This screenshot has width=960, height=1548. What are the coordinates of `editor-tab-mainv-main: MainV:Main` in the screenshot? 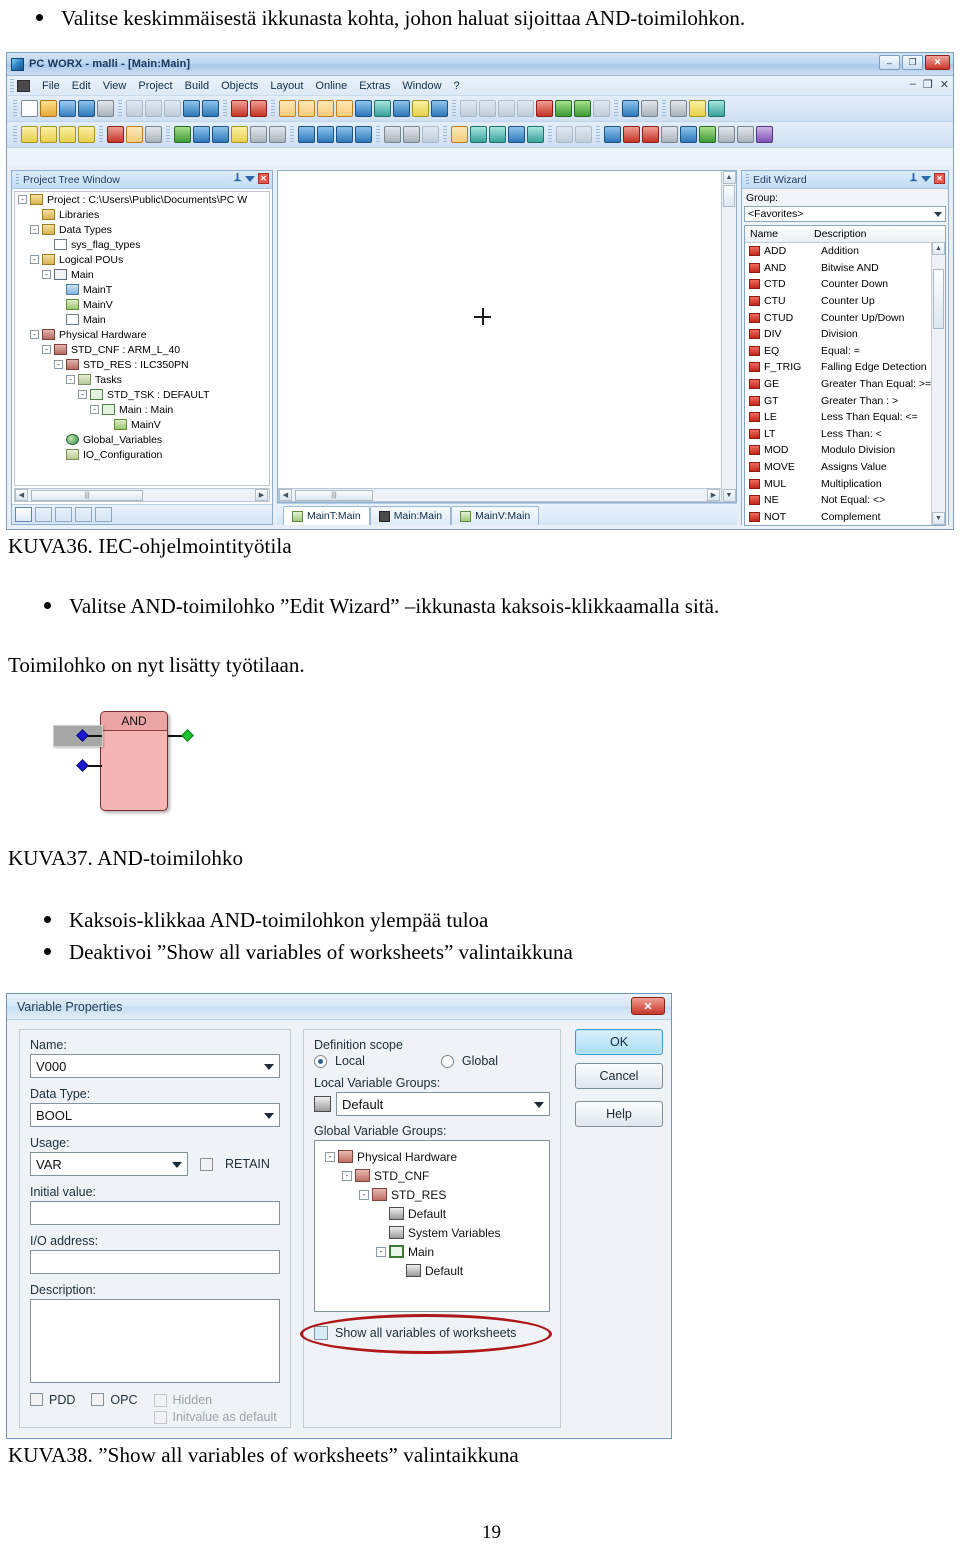 It's located at (495, 515).